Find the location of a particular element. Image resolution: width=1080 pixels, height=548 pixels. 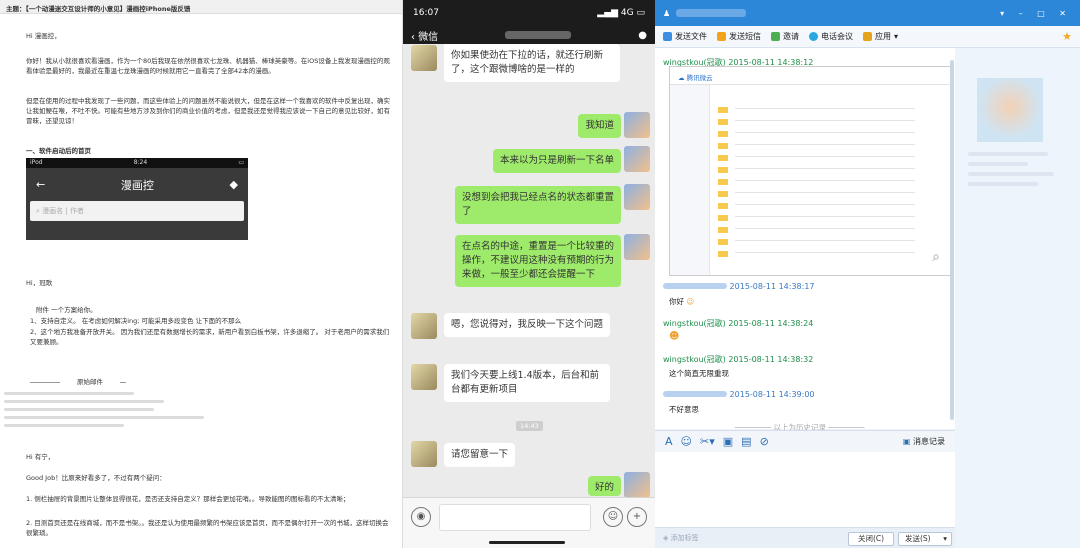

attached-screenshot: ☁ 腾讯微云 ⌕ is located at coordinates (810, 171).